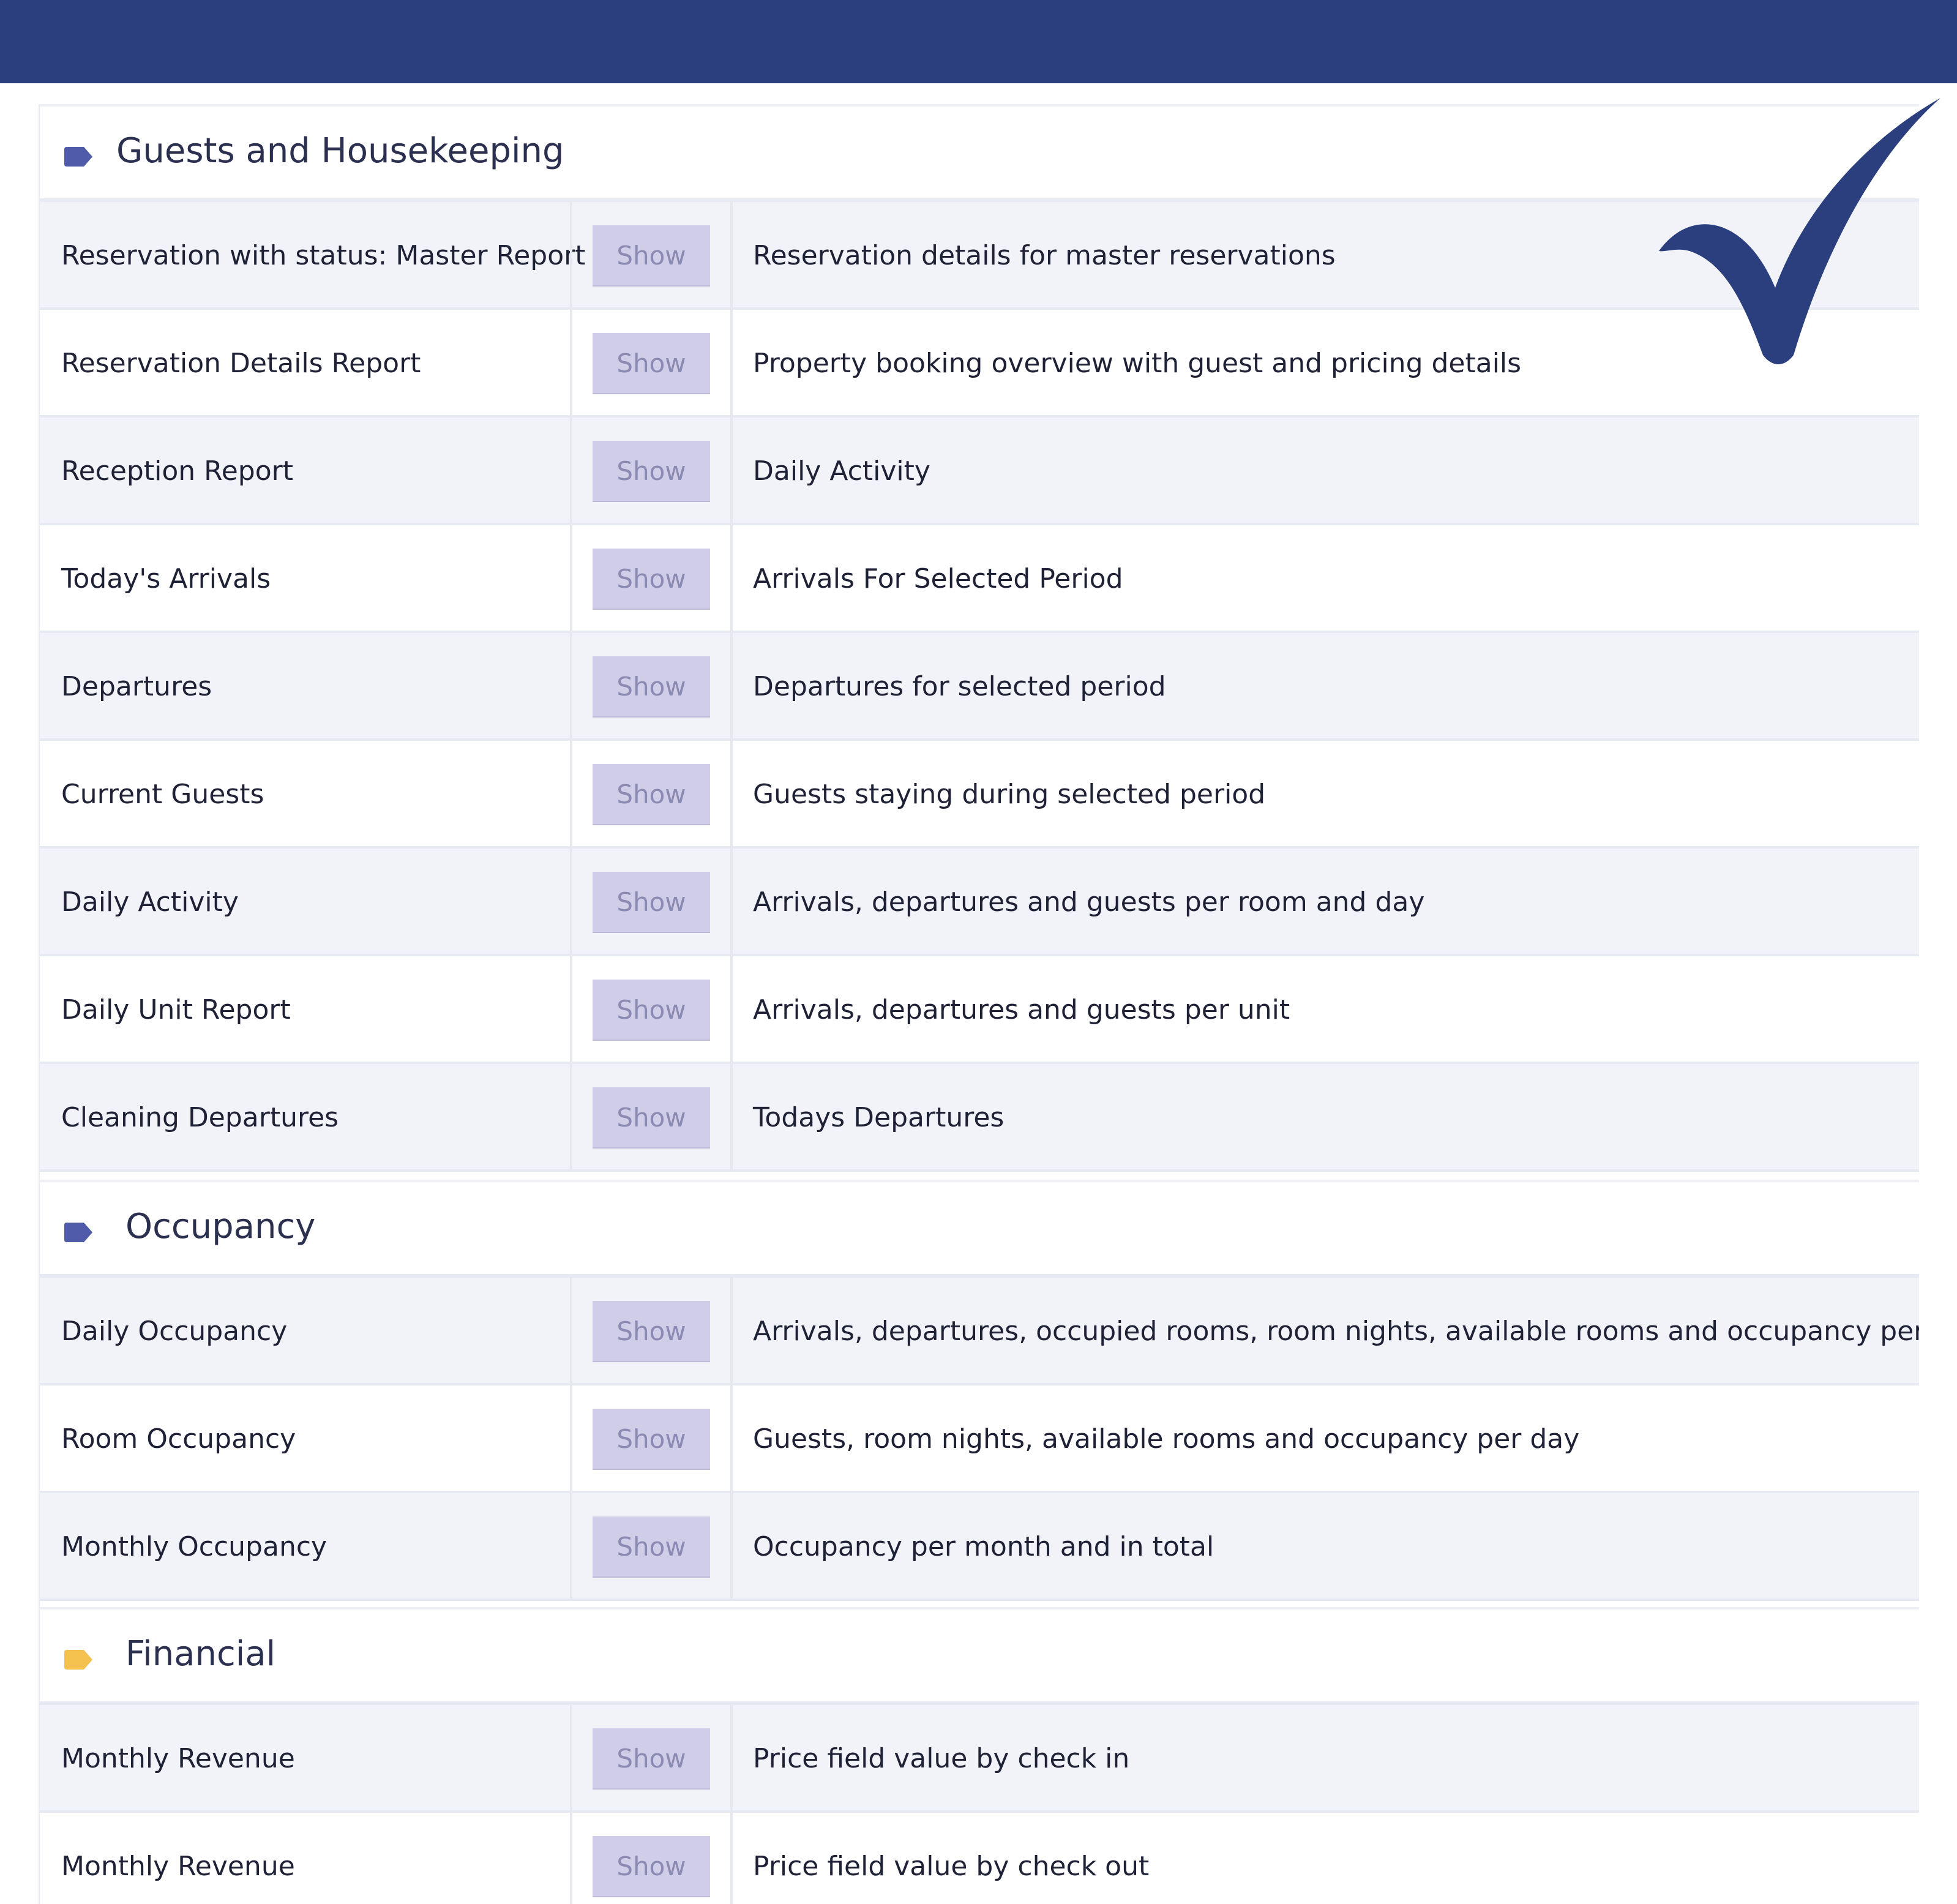  What do you see at coordinates (938, 578) in the screenshot?
I see `report-description: Arrivals For Selected Period` at bounding box center [938, 578].